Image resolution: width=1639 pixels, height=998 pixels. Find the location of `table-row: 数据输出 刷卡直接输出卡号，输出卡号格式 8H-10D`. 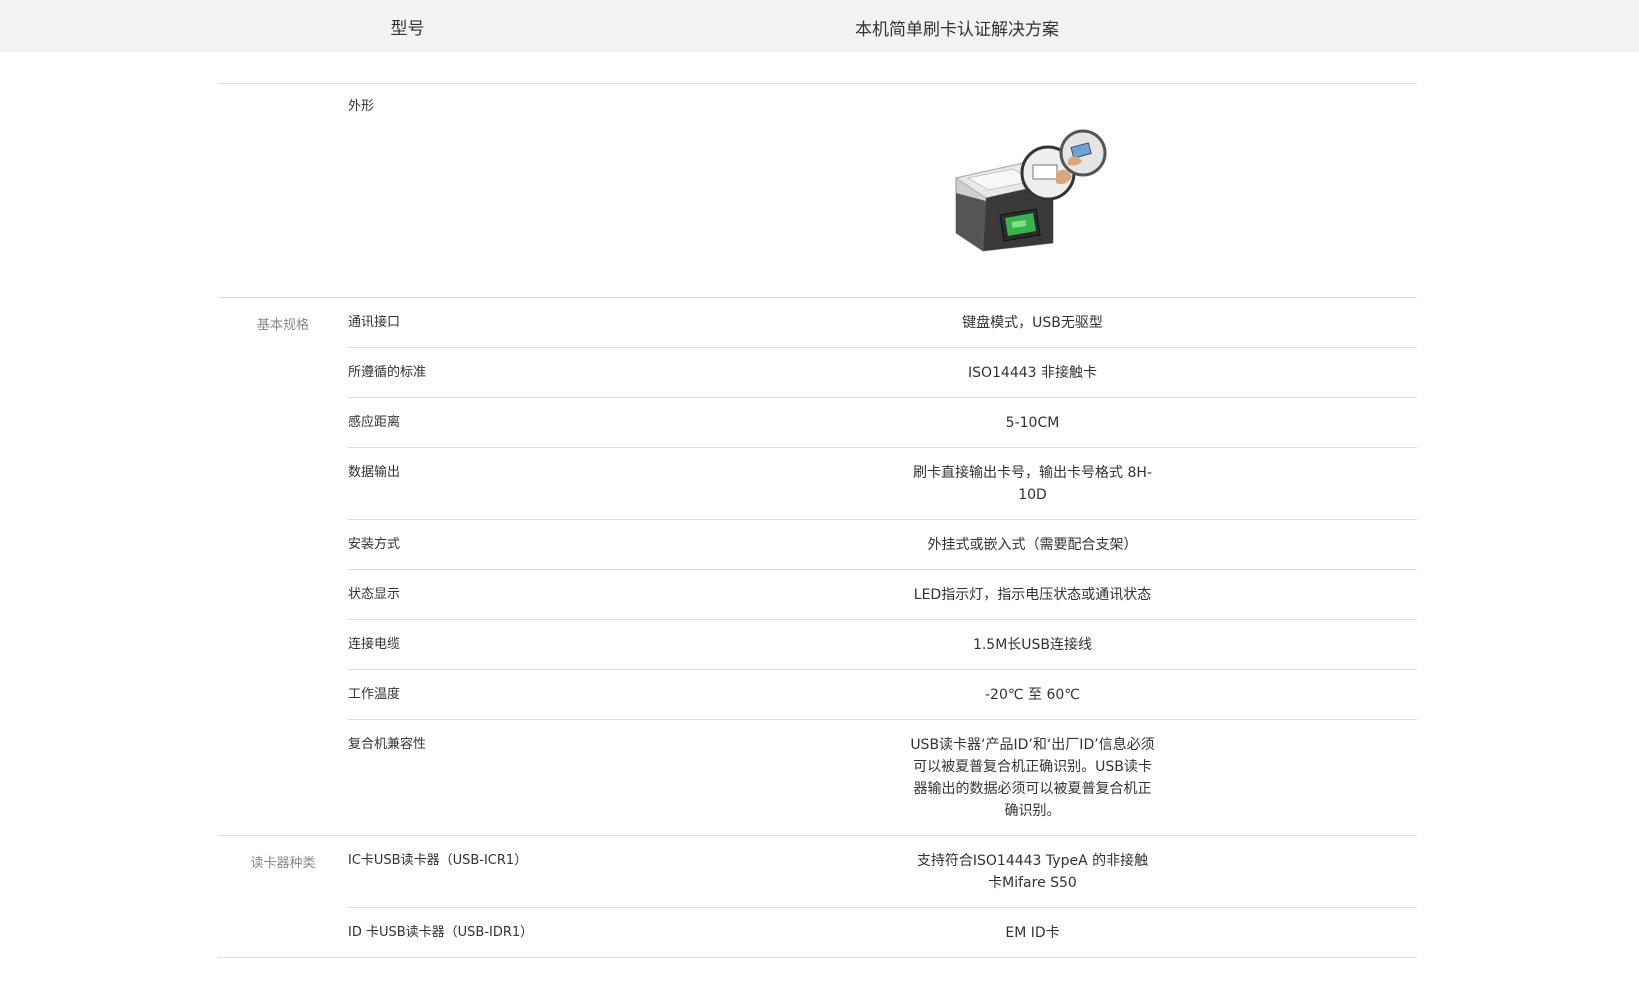

table-row: 数据输出 刷卡直接输出卡号，输出卡号格式 8H-10D is located at coordinates (882, 484).